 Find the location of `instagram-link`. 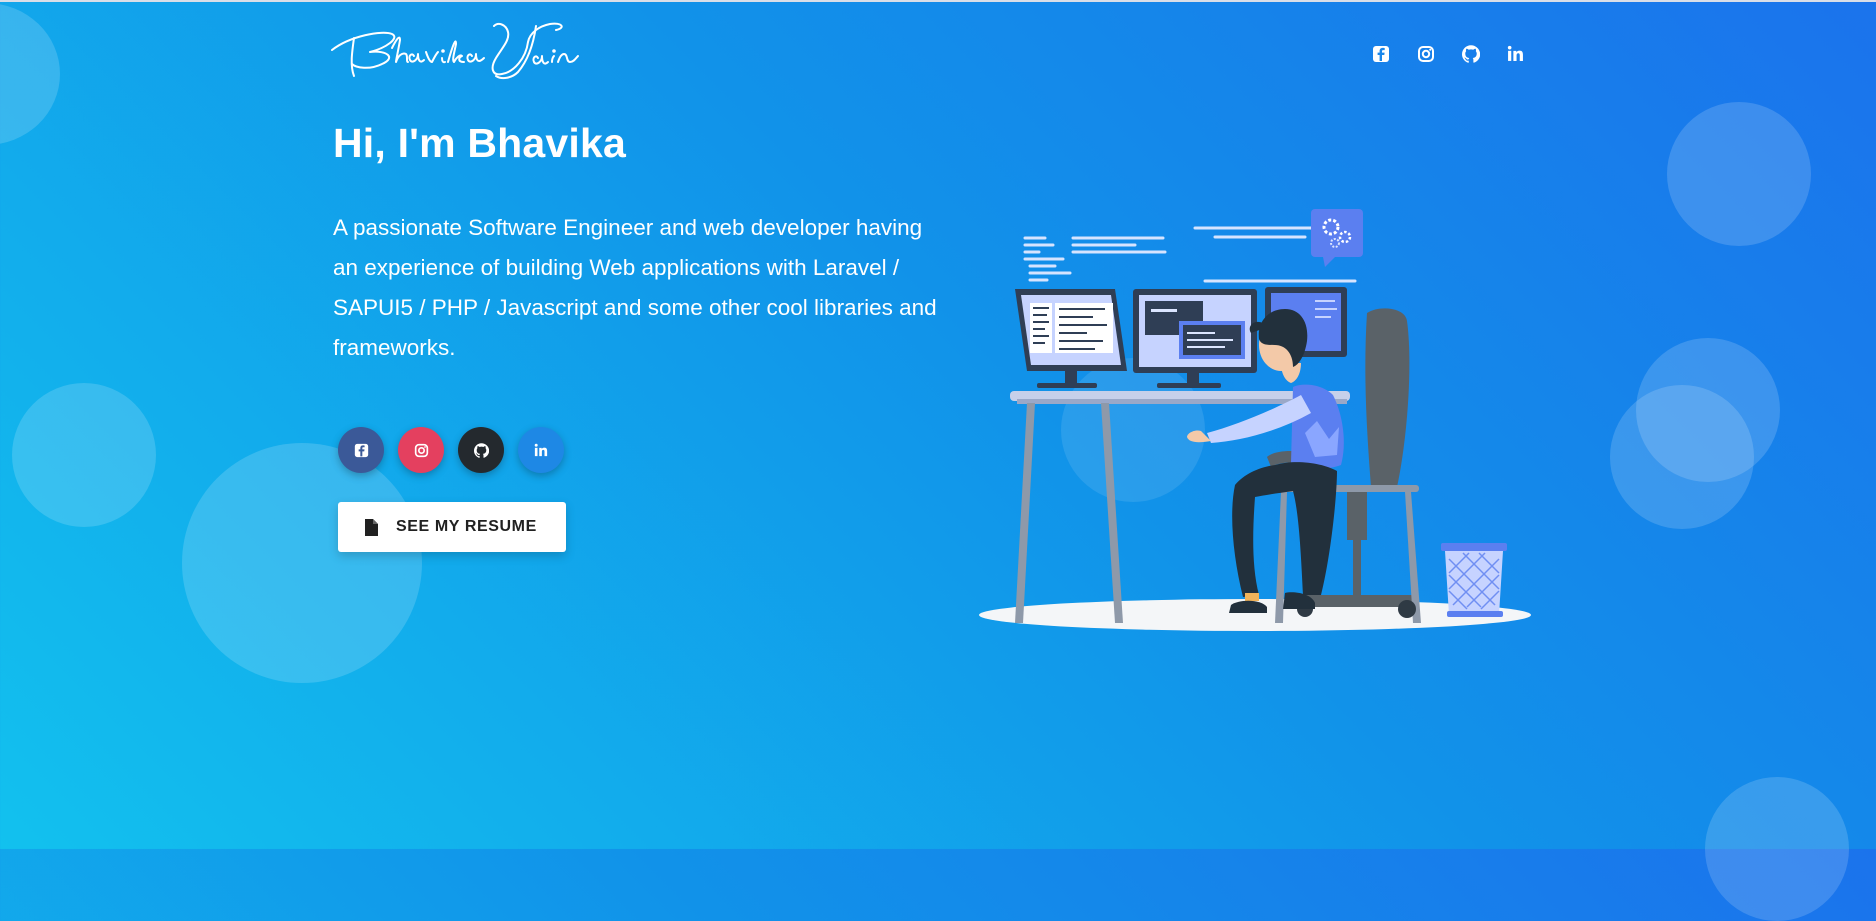

instagram-link is located at coordinates (1427, 55).